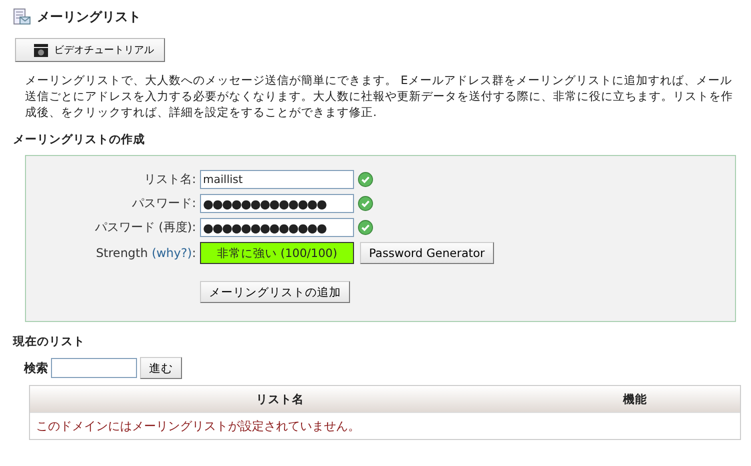 Image resolution: width=751 pixels, height=466 pixels. What do you see at coordinates (275, 292) in the screenshot?
I see `add-list-button: メーリングリストの追加` at bounding box center [275, 292].